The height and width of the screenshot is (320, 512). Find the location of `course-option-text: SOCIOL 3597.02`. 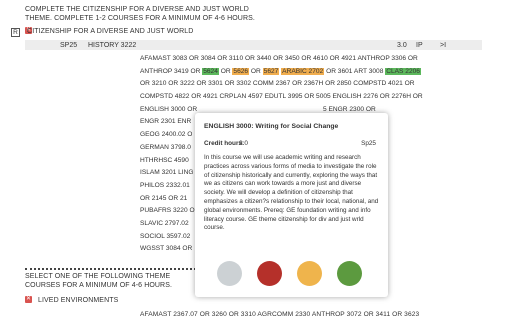

course-option-text: SOCIOL 3597.02 is located at coordinates (165, 236).